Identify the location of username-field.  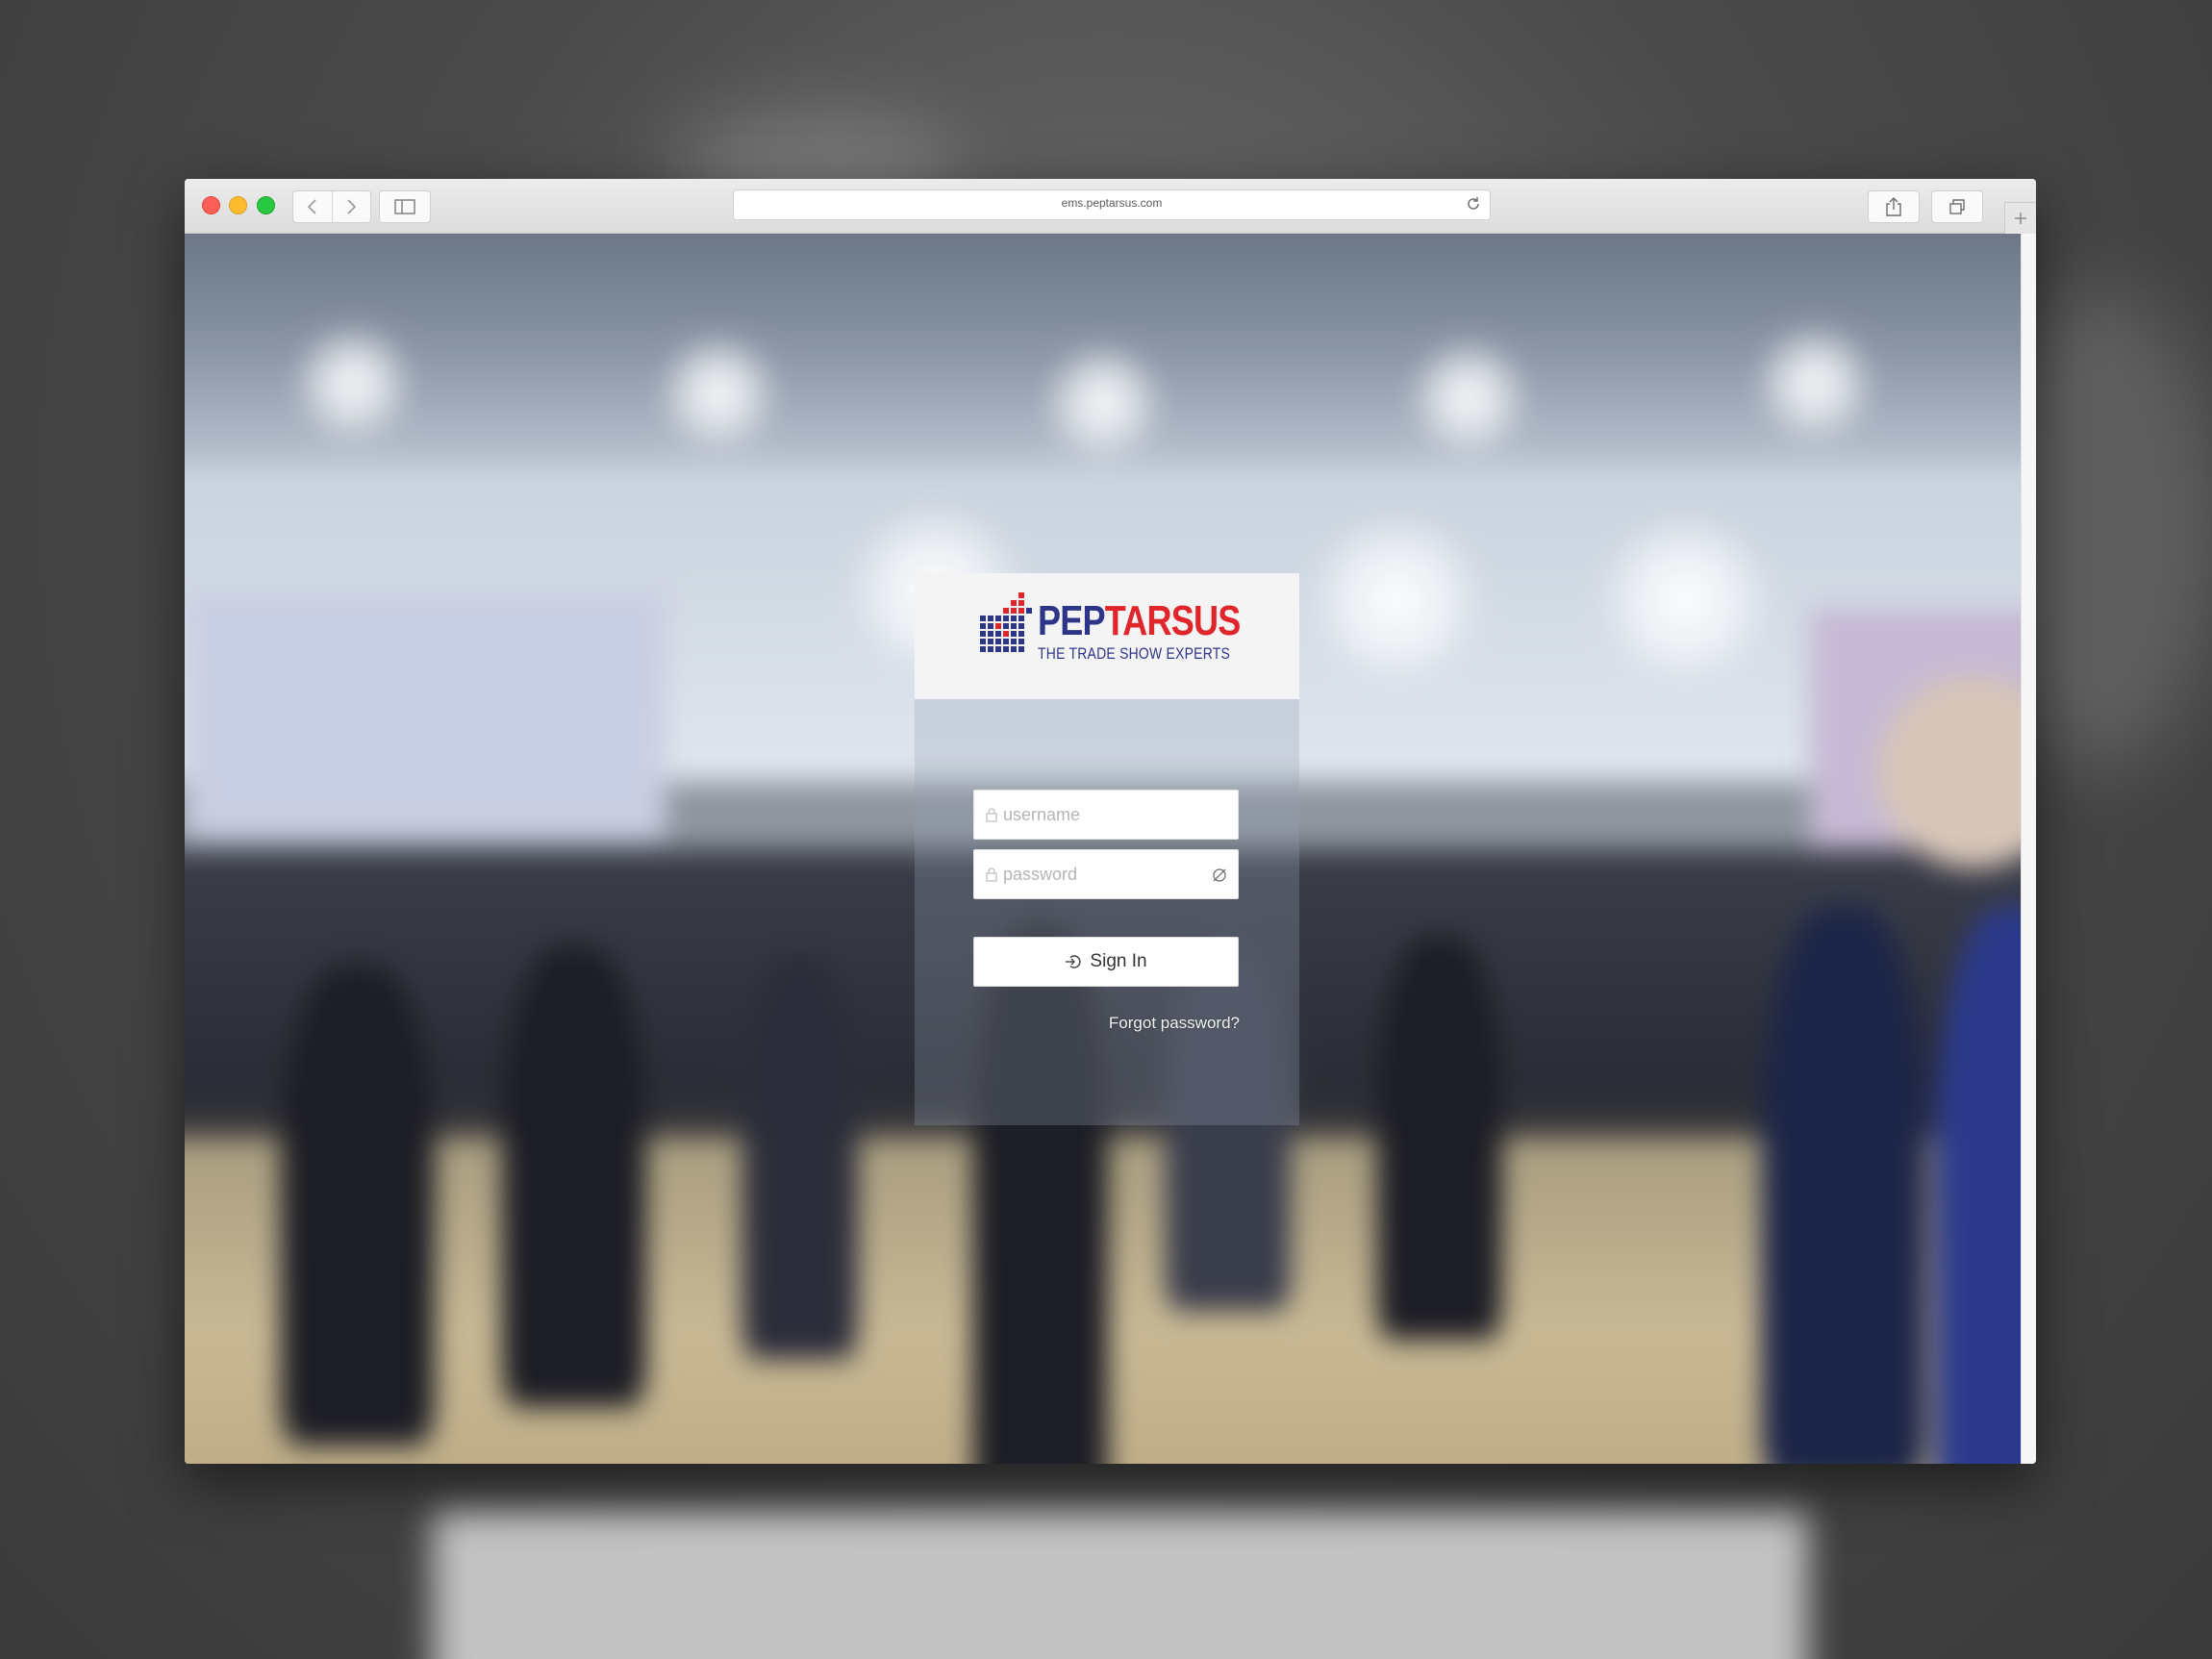
(1106, 815).